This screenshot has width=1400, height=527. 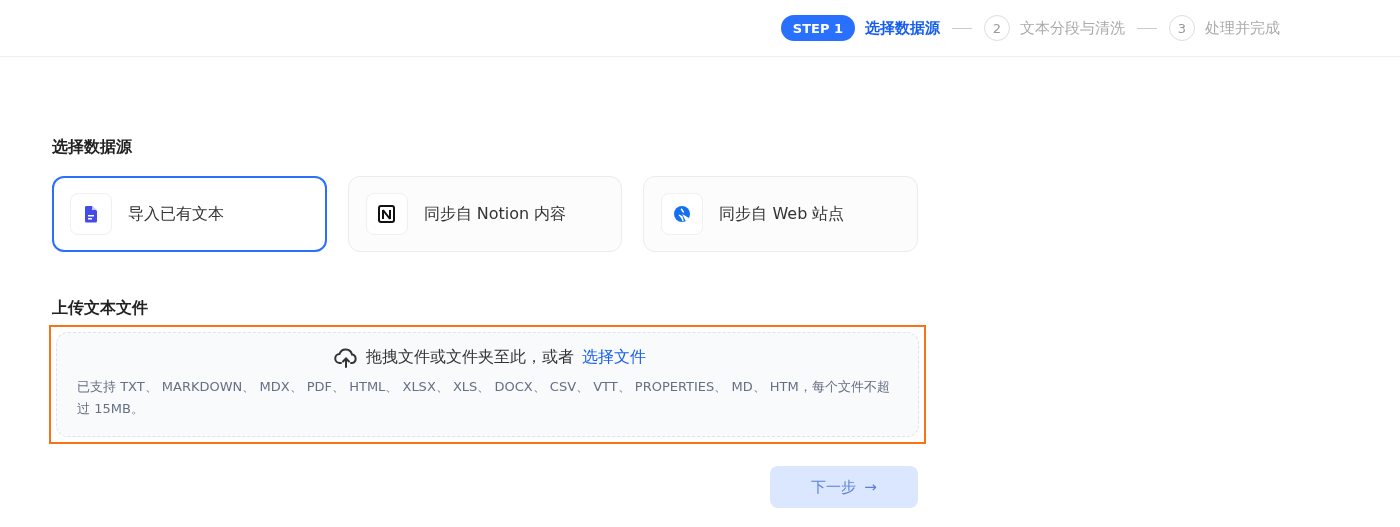 I want to click on notion-icon, so click(x=386, y=214).